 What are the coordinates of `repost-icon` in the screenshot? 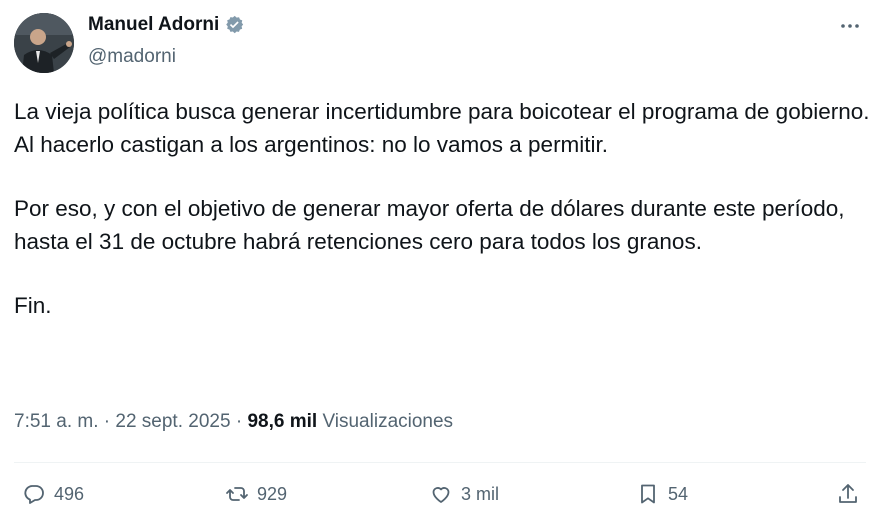 It's located at (237, 494).